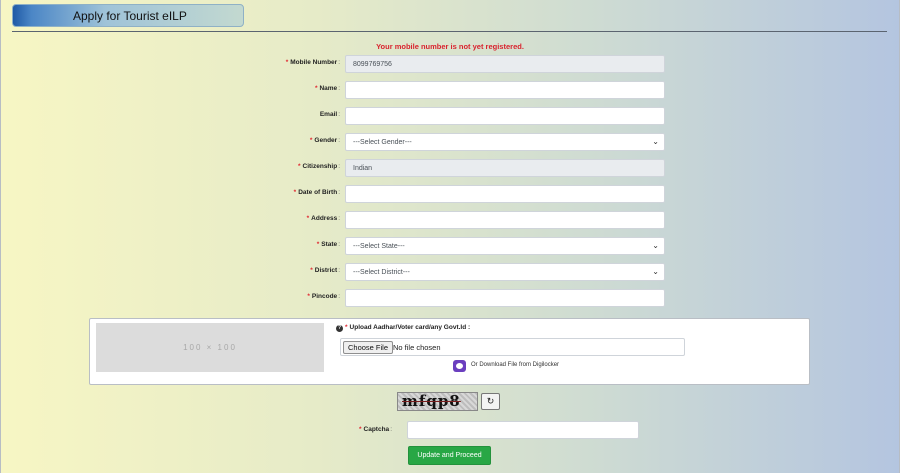 The width and height of the screenshot is (900, 473). Describe the element at coordinates (505, 90) in the screenshot. I see `name-input` at that location.